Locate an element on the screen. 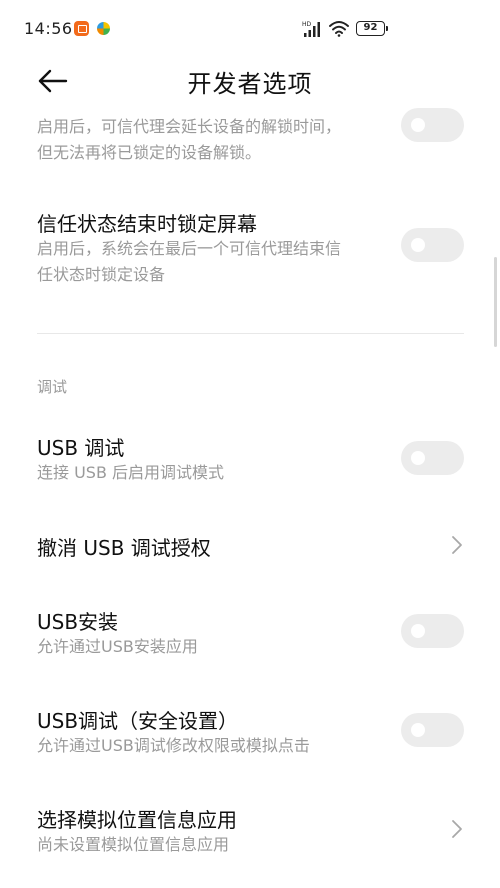  usb-install-row: USB安装 允许通过USB安装应用 is located at coordinates (250, 630).